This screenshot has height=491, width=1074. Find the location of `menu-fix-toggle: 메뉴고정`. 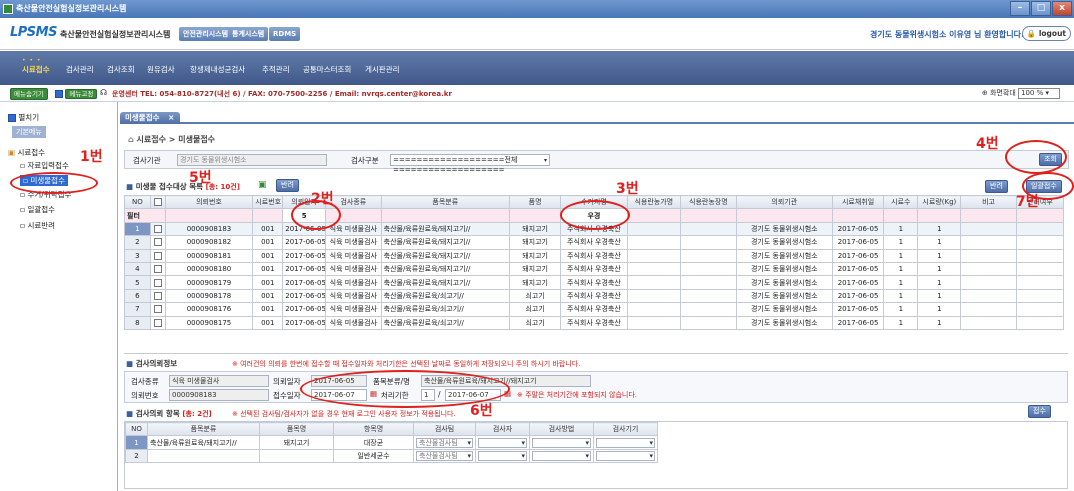

menu-fix-toggle: 메뉴고정 is located at coordinates (76, 94).